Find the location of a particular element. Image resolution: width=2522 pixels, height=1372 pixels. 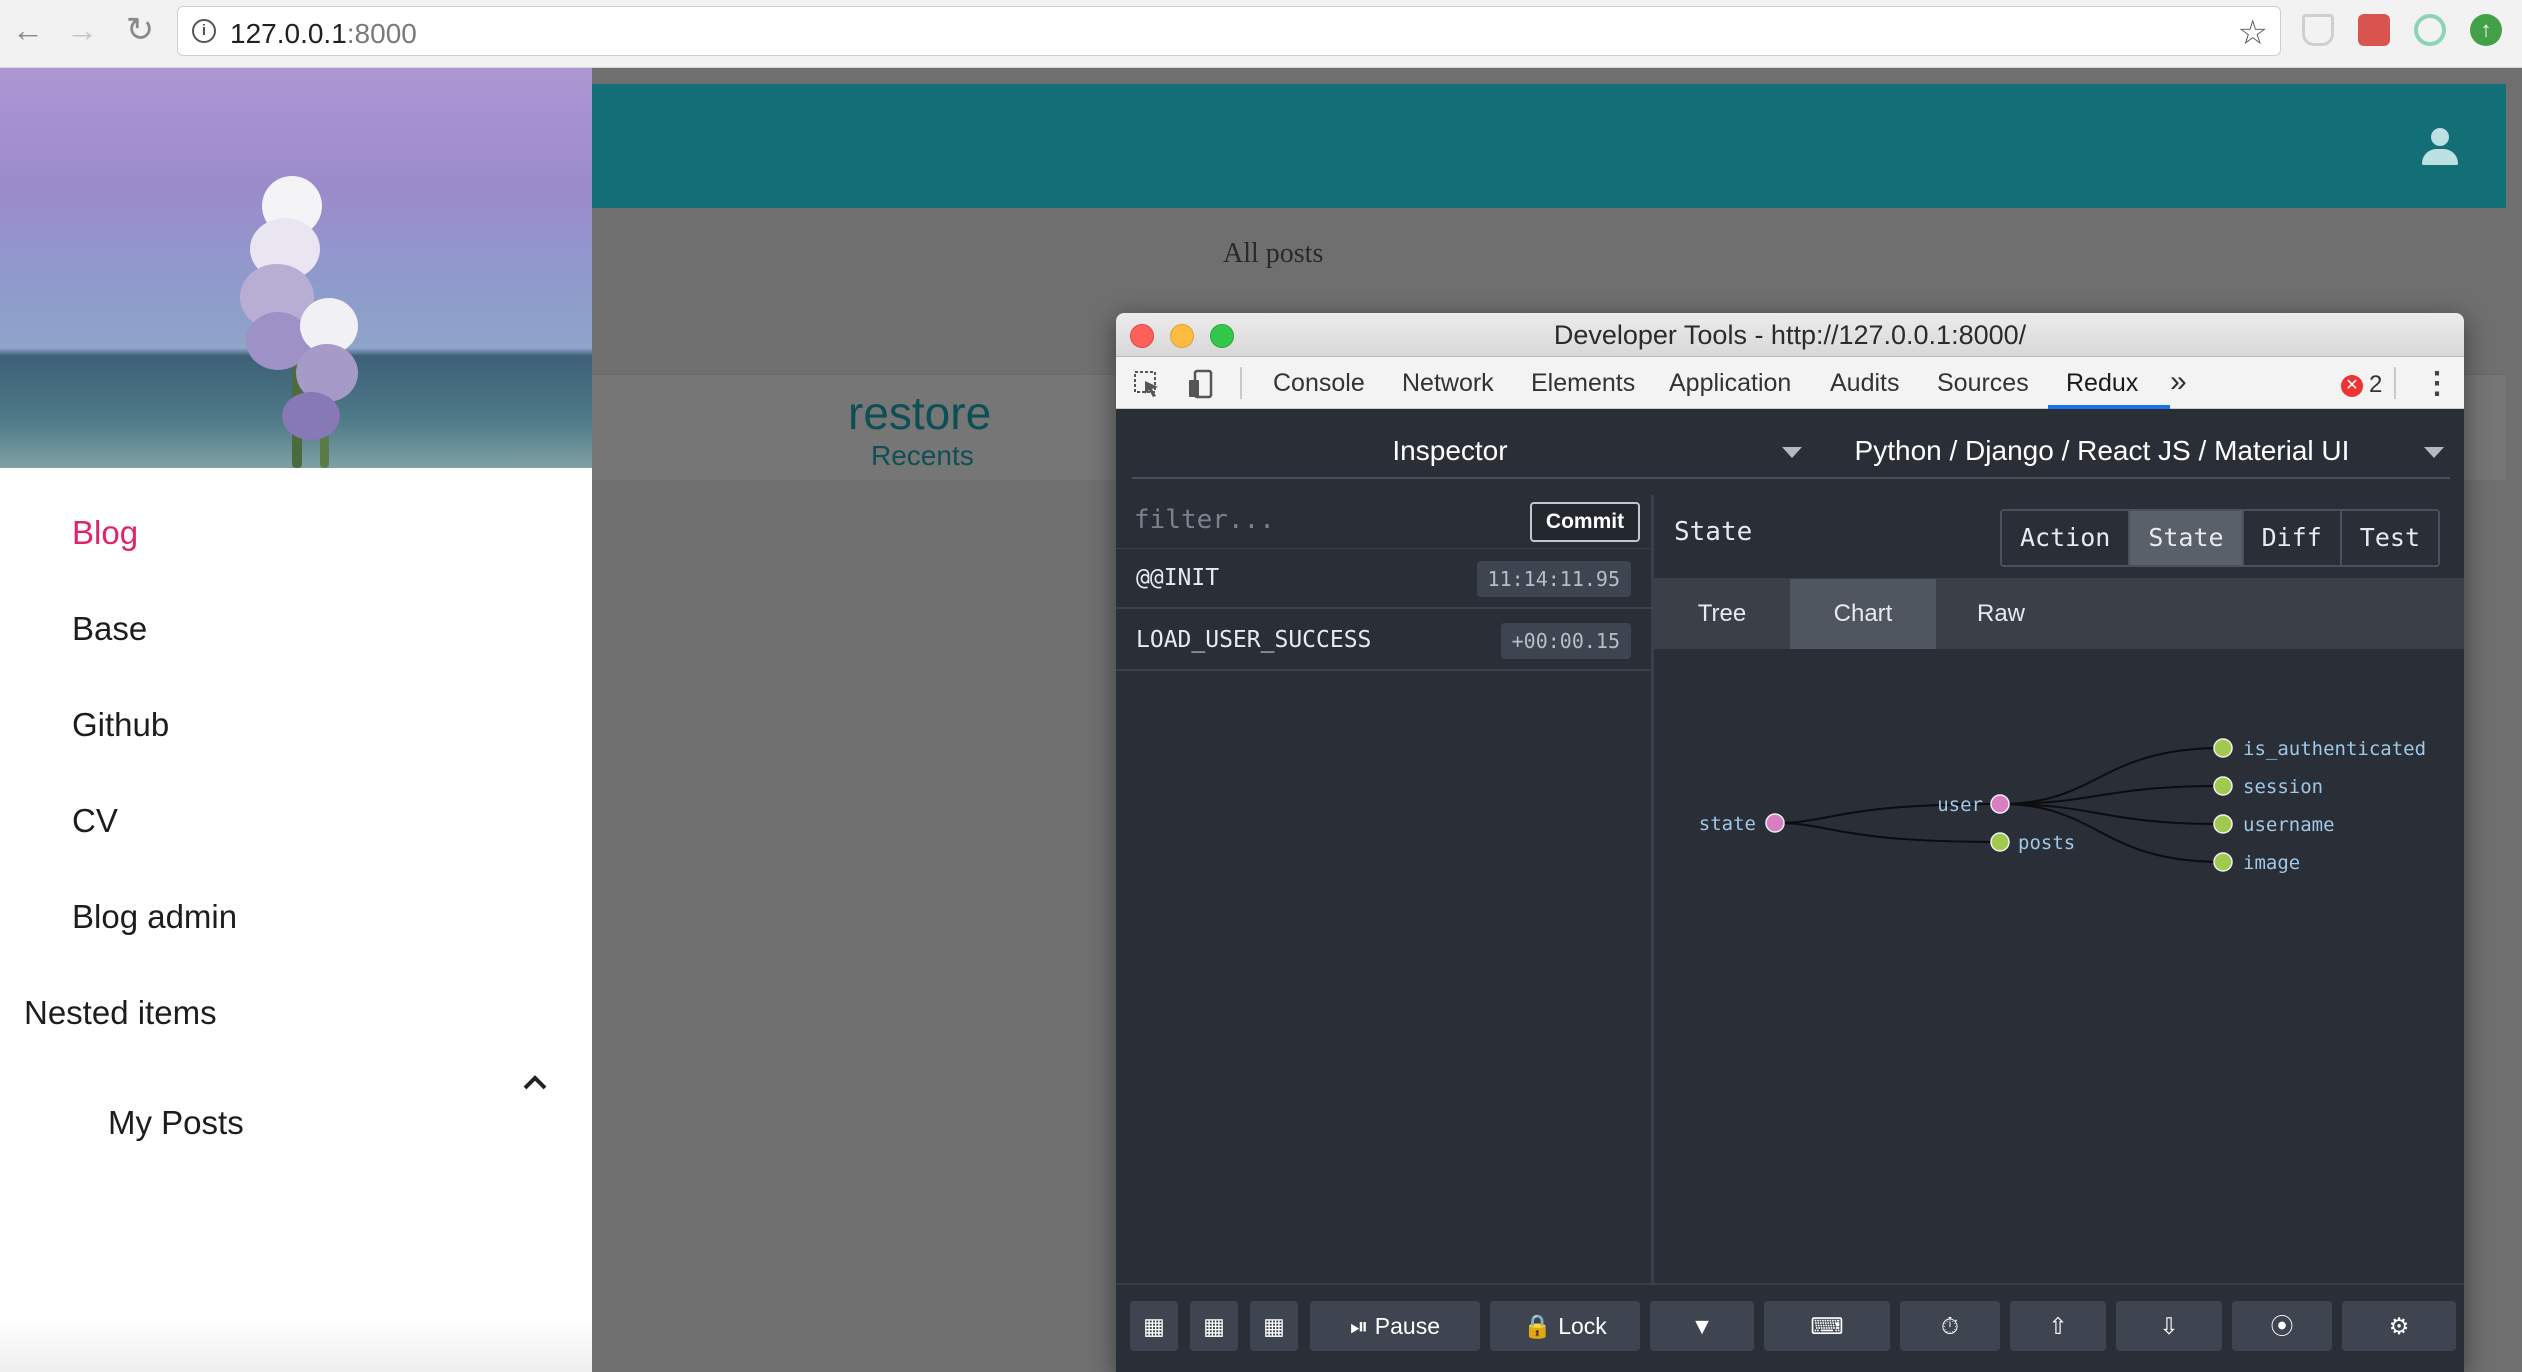

tab-application: Application is located at coordinates (1730, 383).